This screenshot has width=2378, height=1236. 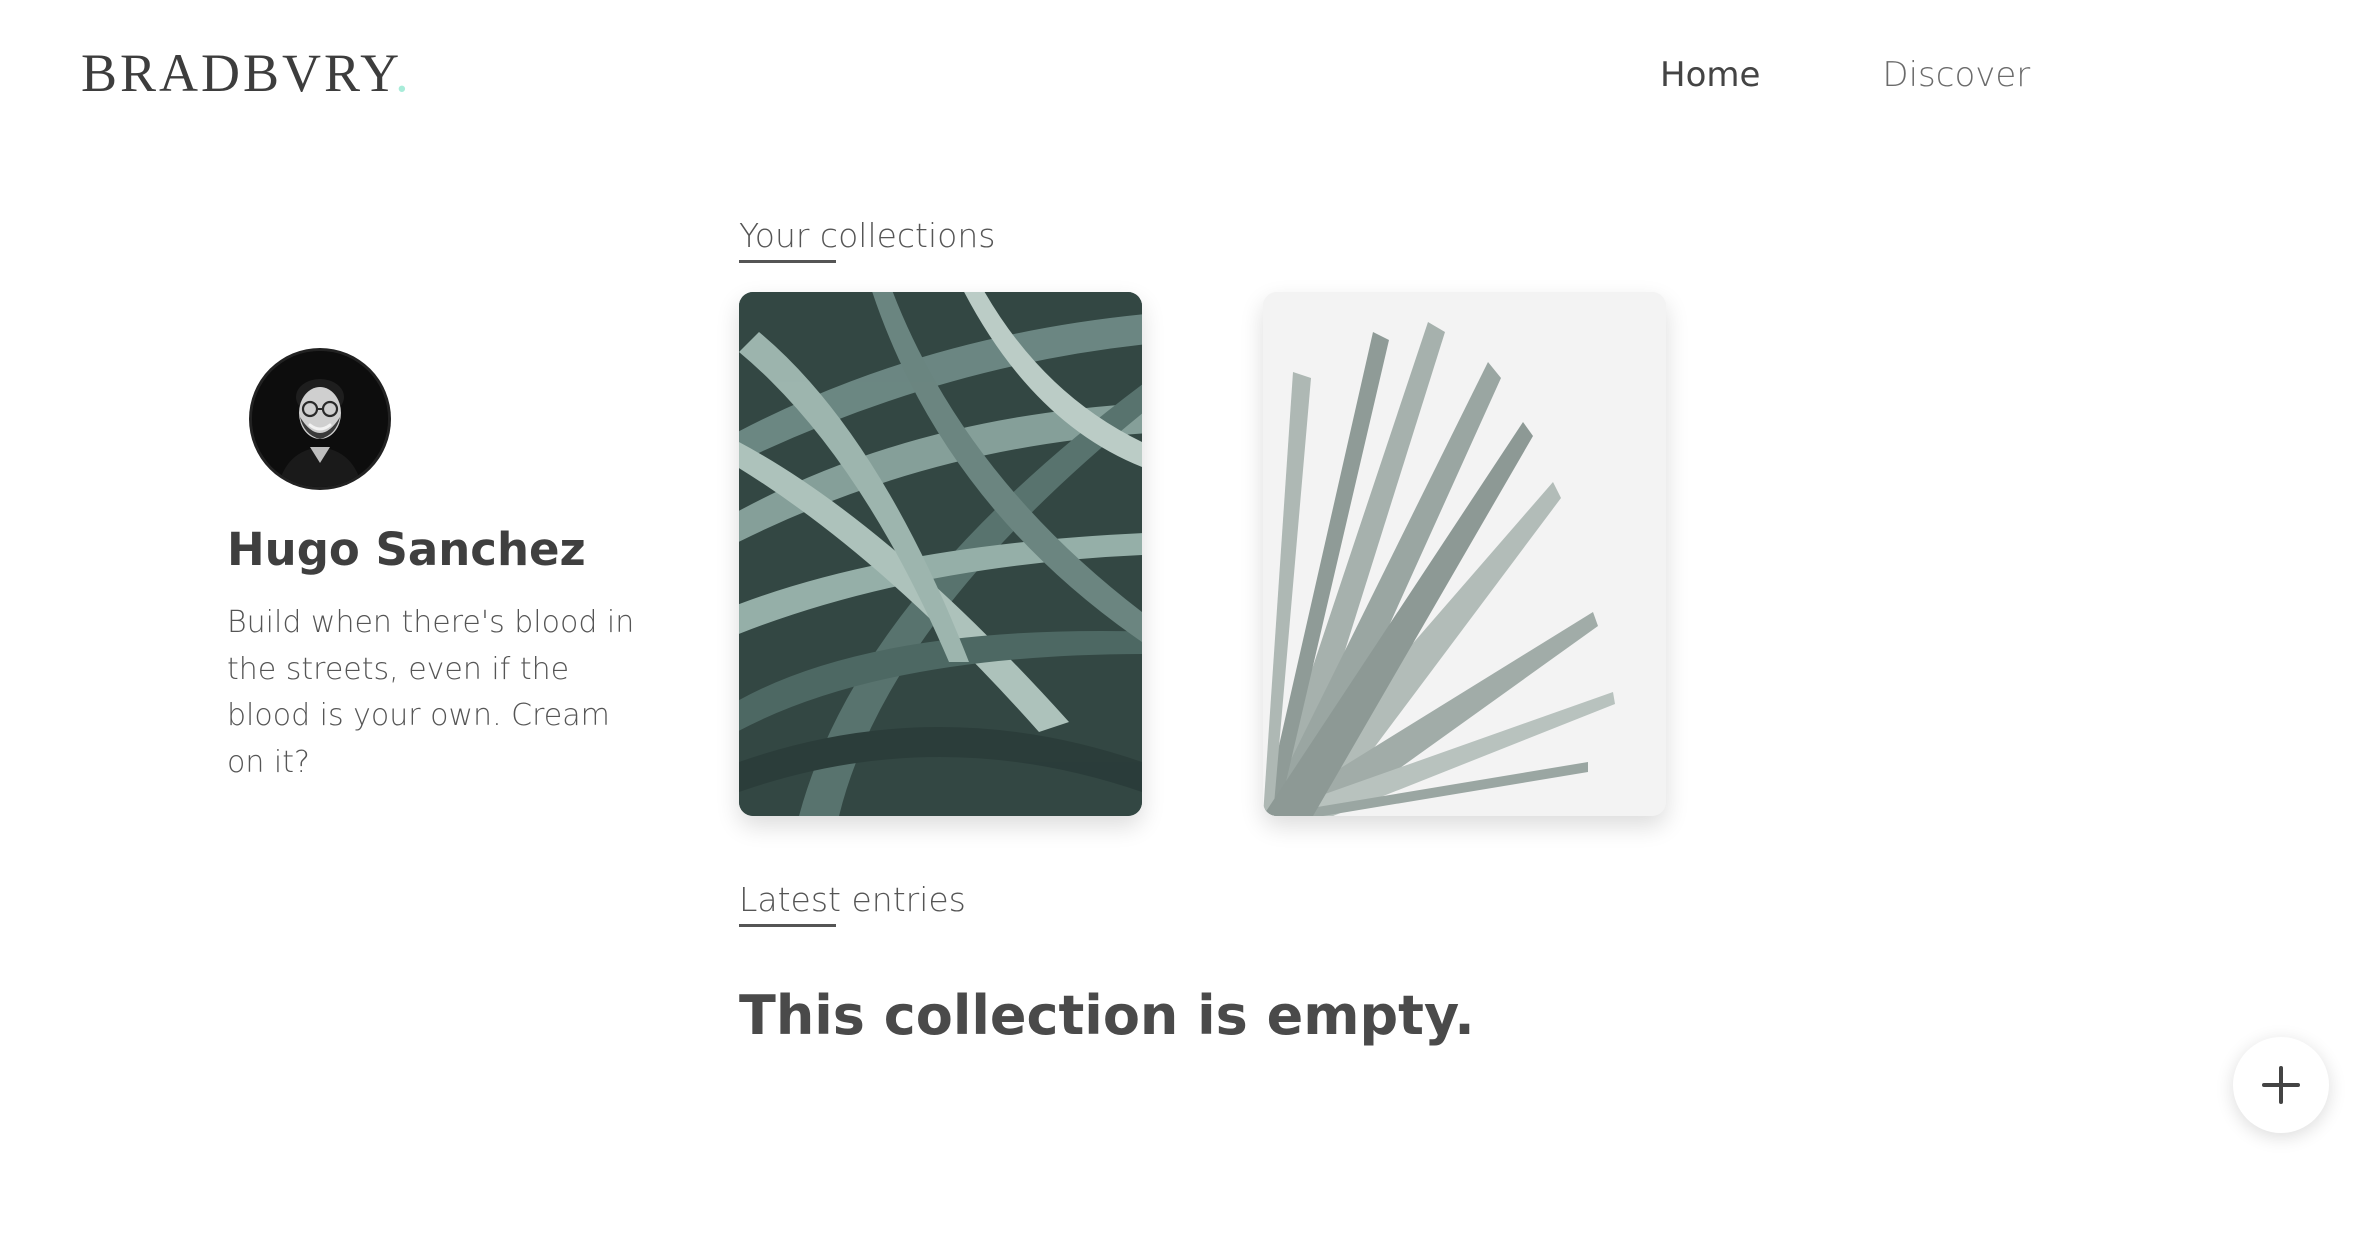 I want to click on palm-leaves-light-image, so click(x=1464, y=554).